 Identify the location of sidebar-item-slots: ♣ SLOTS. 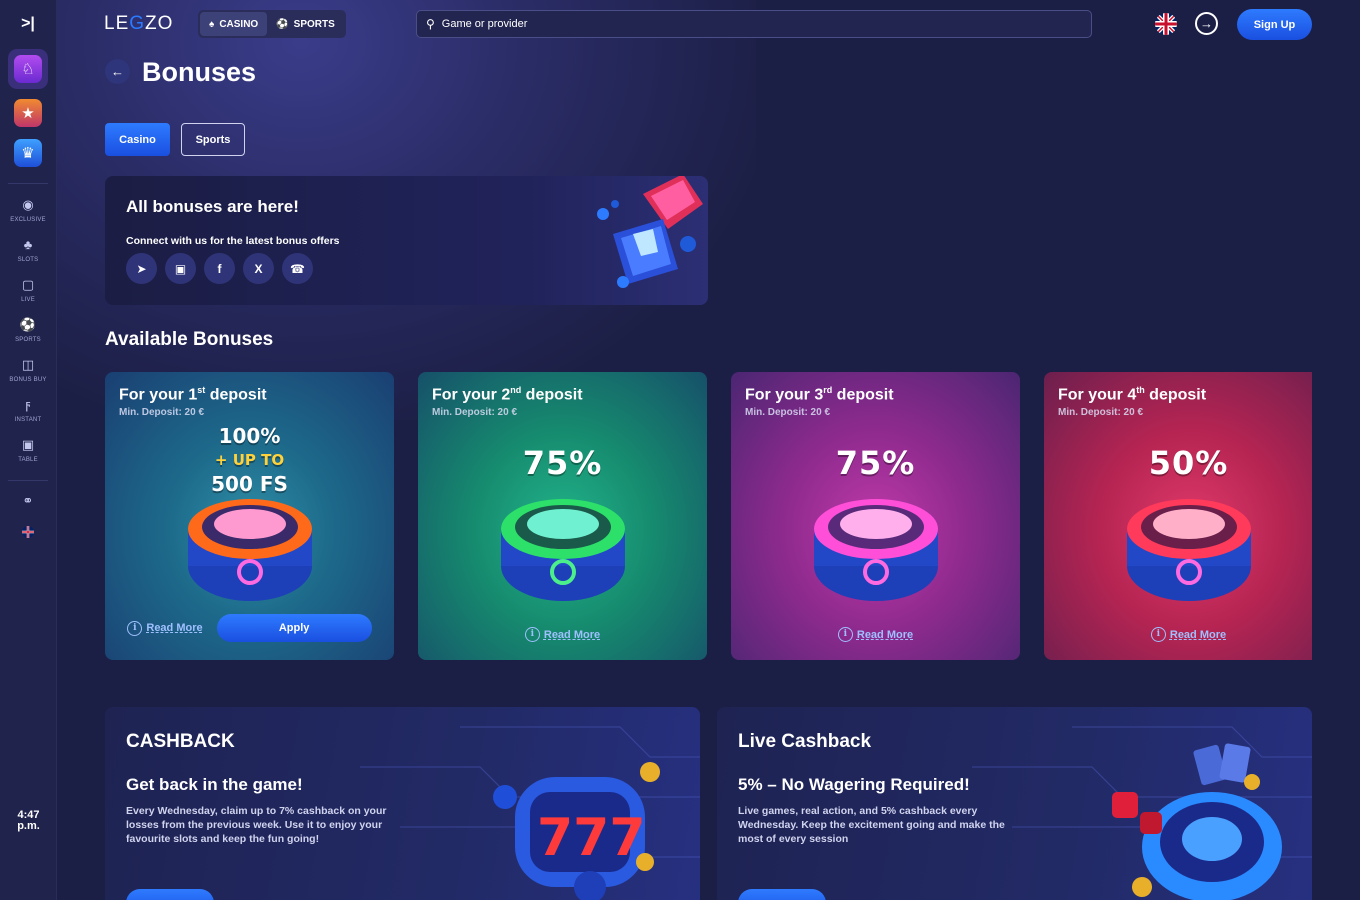
(28, 250).